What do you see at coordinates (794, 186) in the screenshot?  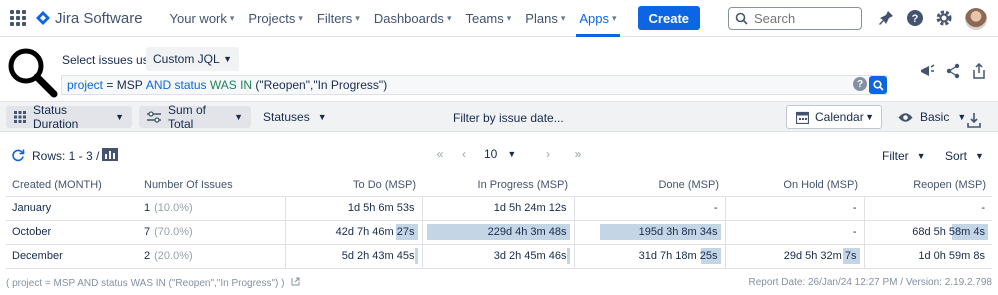 I see `column-header: On Hold (MSP)` at bounding box center [794, 186].